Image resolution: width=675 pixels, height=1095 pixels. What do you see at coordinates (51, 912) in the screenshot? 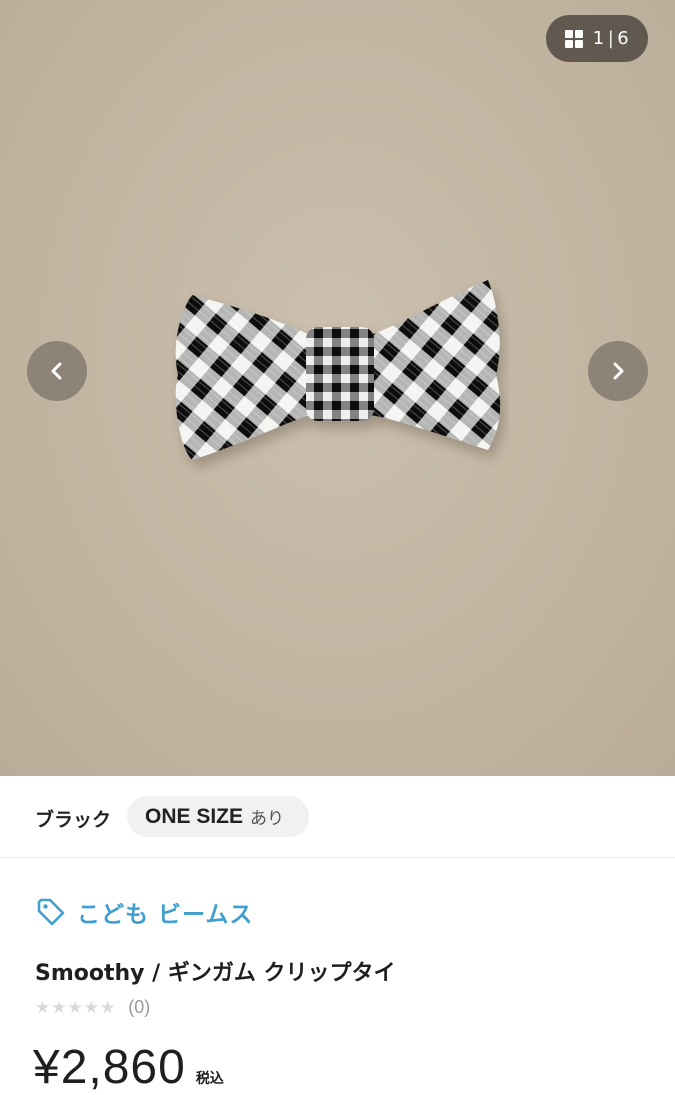
I see `tag-icon` at bounding box center [51, 912].